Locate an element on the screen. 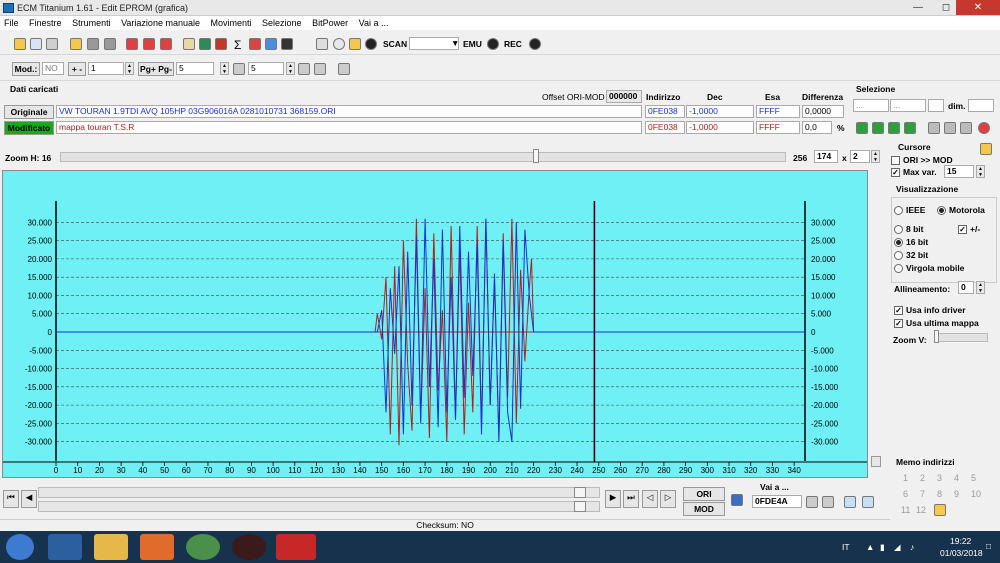 The image size is (1000, 563). usa-info-driver-checkbox: ✓ Usa info driver is located at coordinates (930, 310).